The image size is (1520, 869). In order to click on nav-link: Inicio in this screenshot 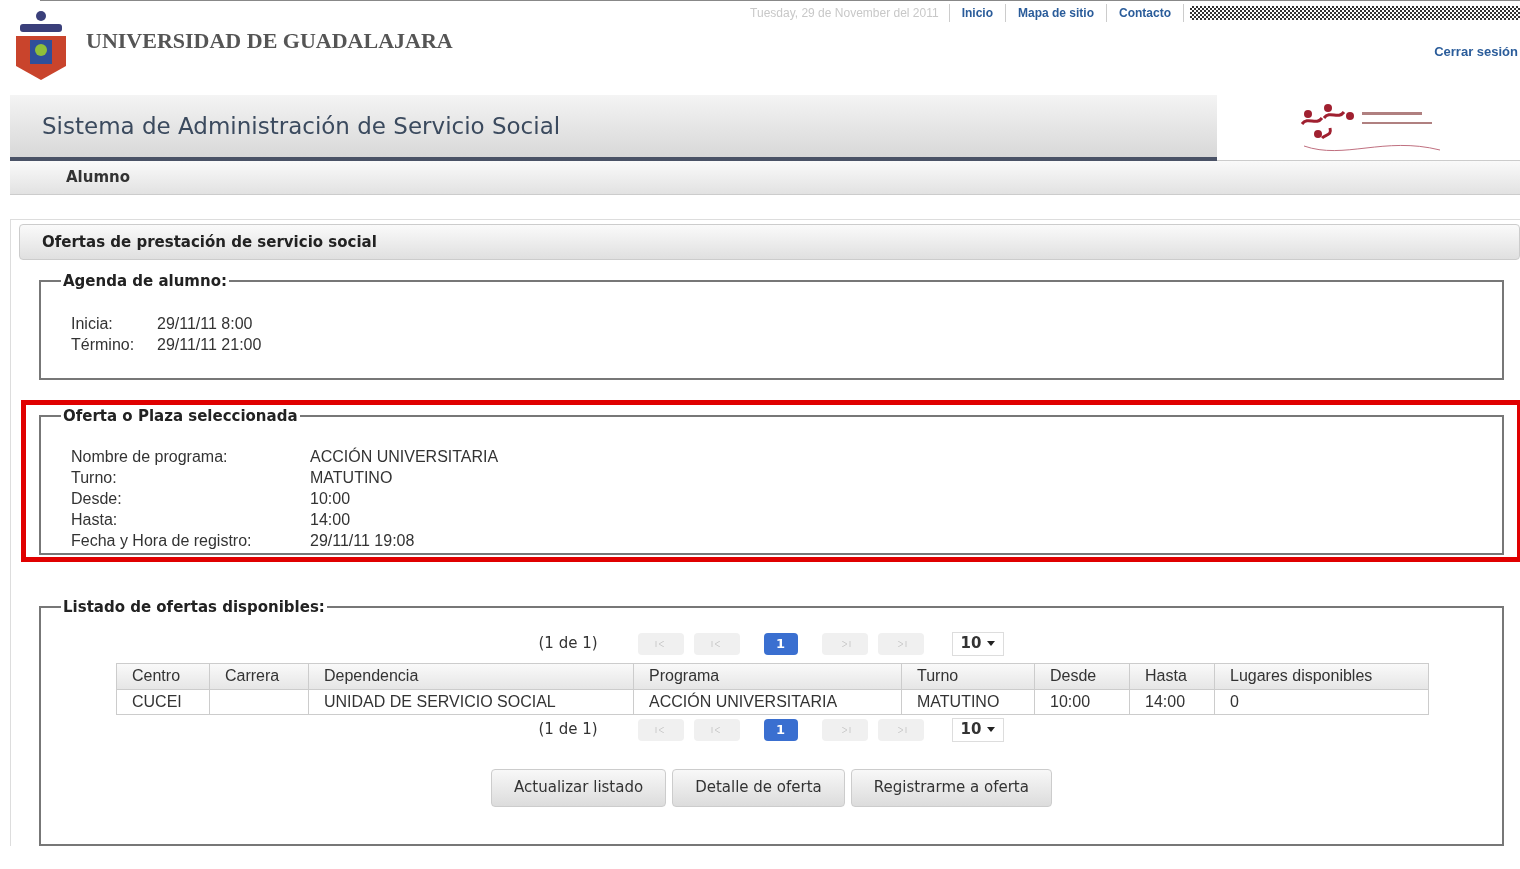, I will do `click(977, 13)`.